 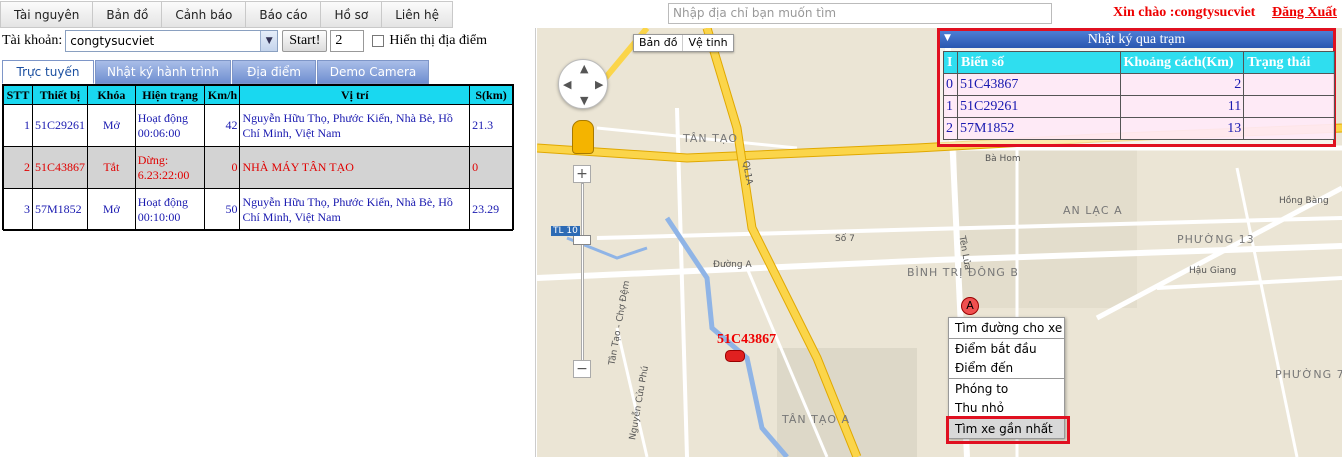 I want to click on pan-control: ▲ ▼ ◀ ▶, so click(x=583, y=84).